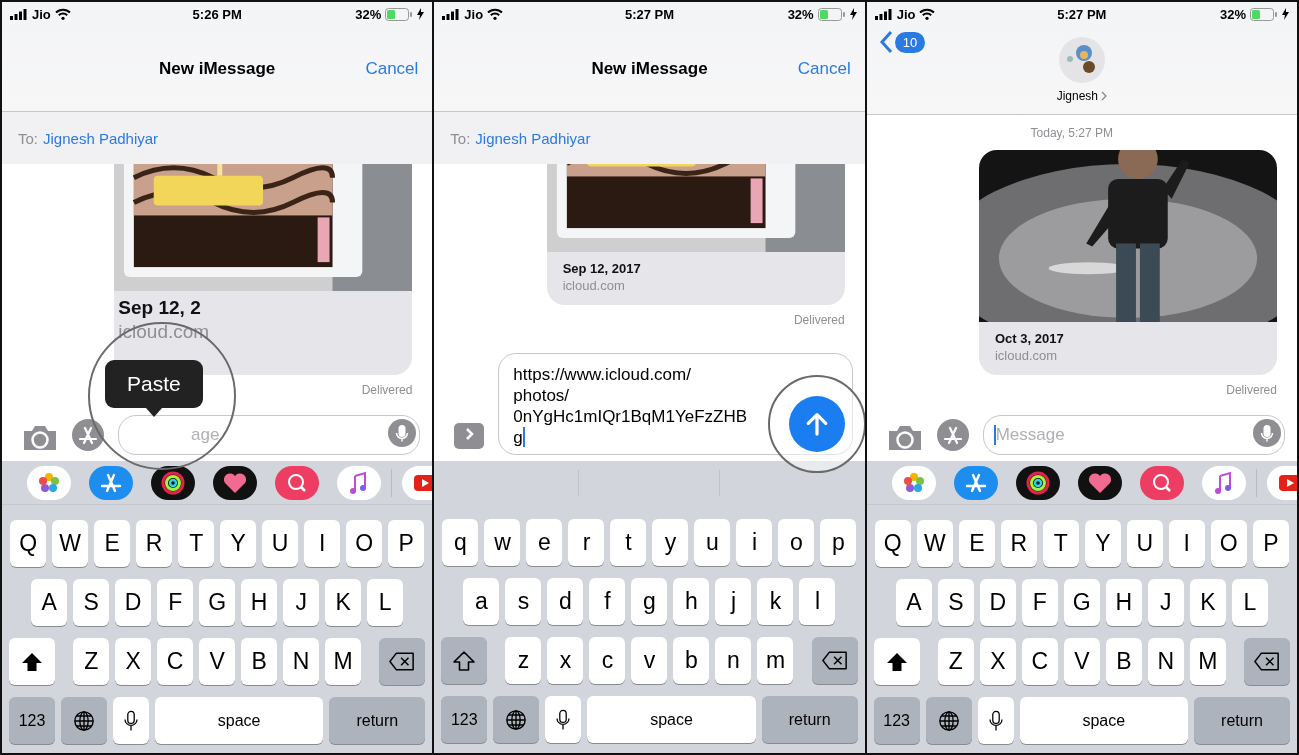  What do you see at coordinates (817, 601) in the screenshot?
I see `keyboard-key: l` at bounding box center [817, 601].